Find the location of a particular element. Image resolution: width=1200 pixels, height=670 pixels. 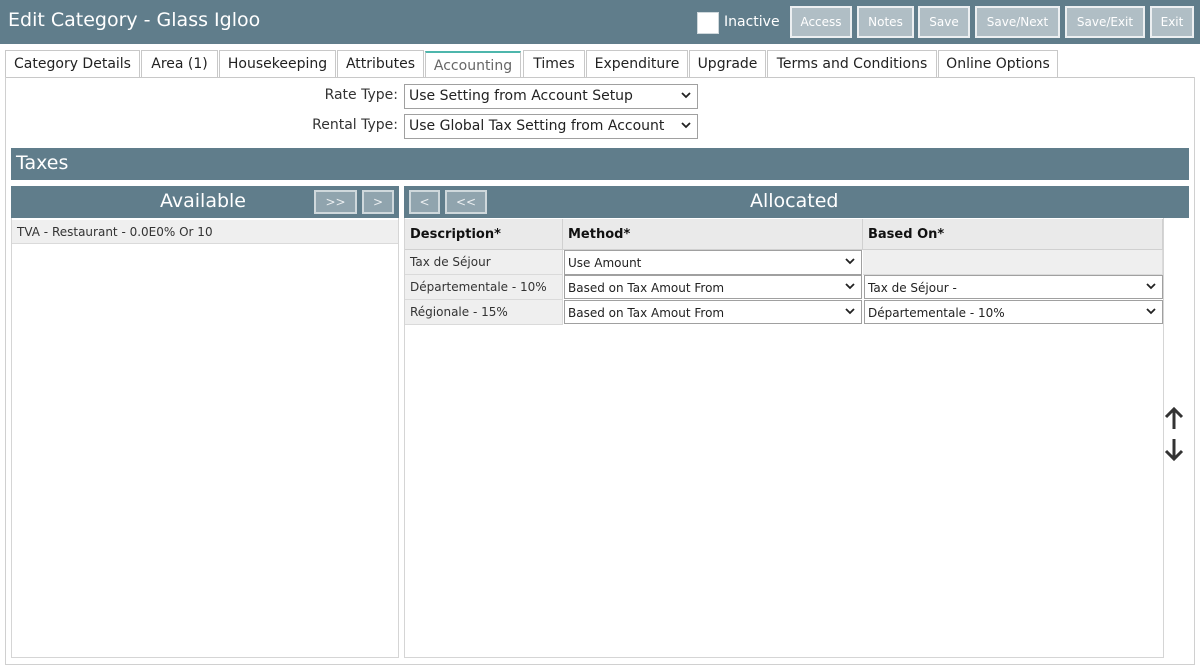

list-item: TVA - Restaurant - 0.0E0% Or 10 is located at coordinates (205, 232).